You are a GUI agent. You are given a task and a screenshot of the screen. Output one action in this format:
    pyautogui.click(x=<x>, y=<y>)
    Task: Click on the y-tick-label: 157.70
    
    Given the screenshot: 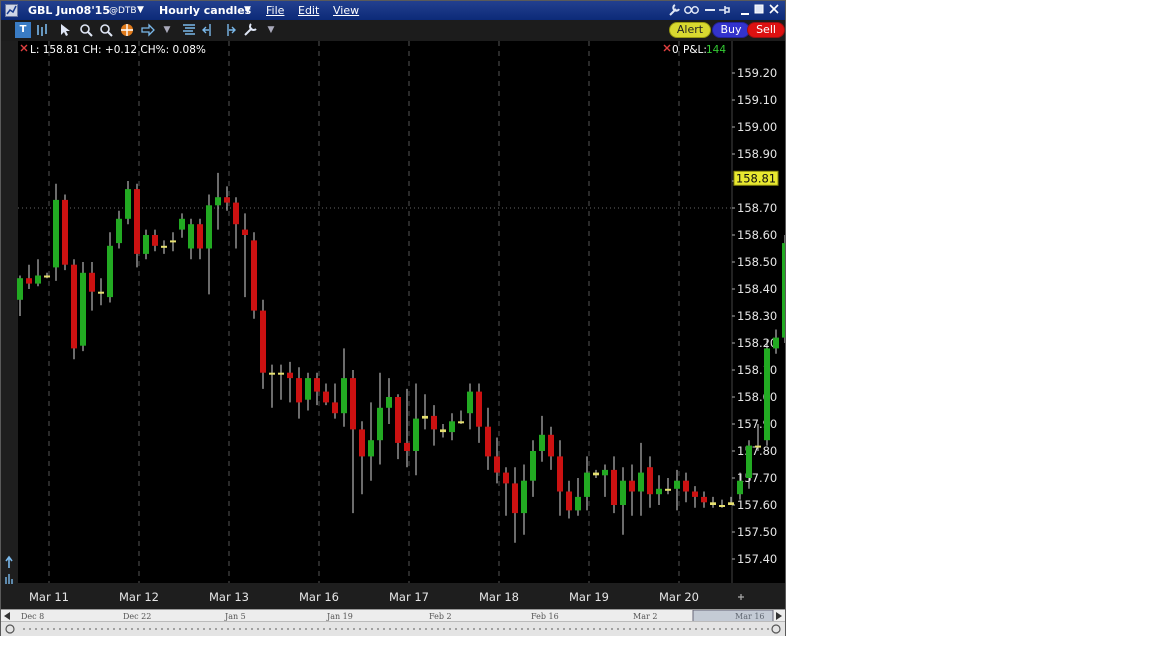 What is the action you would take?
    pyautogui.click(x=757, y=478)
    